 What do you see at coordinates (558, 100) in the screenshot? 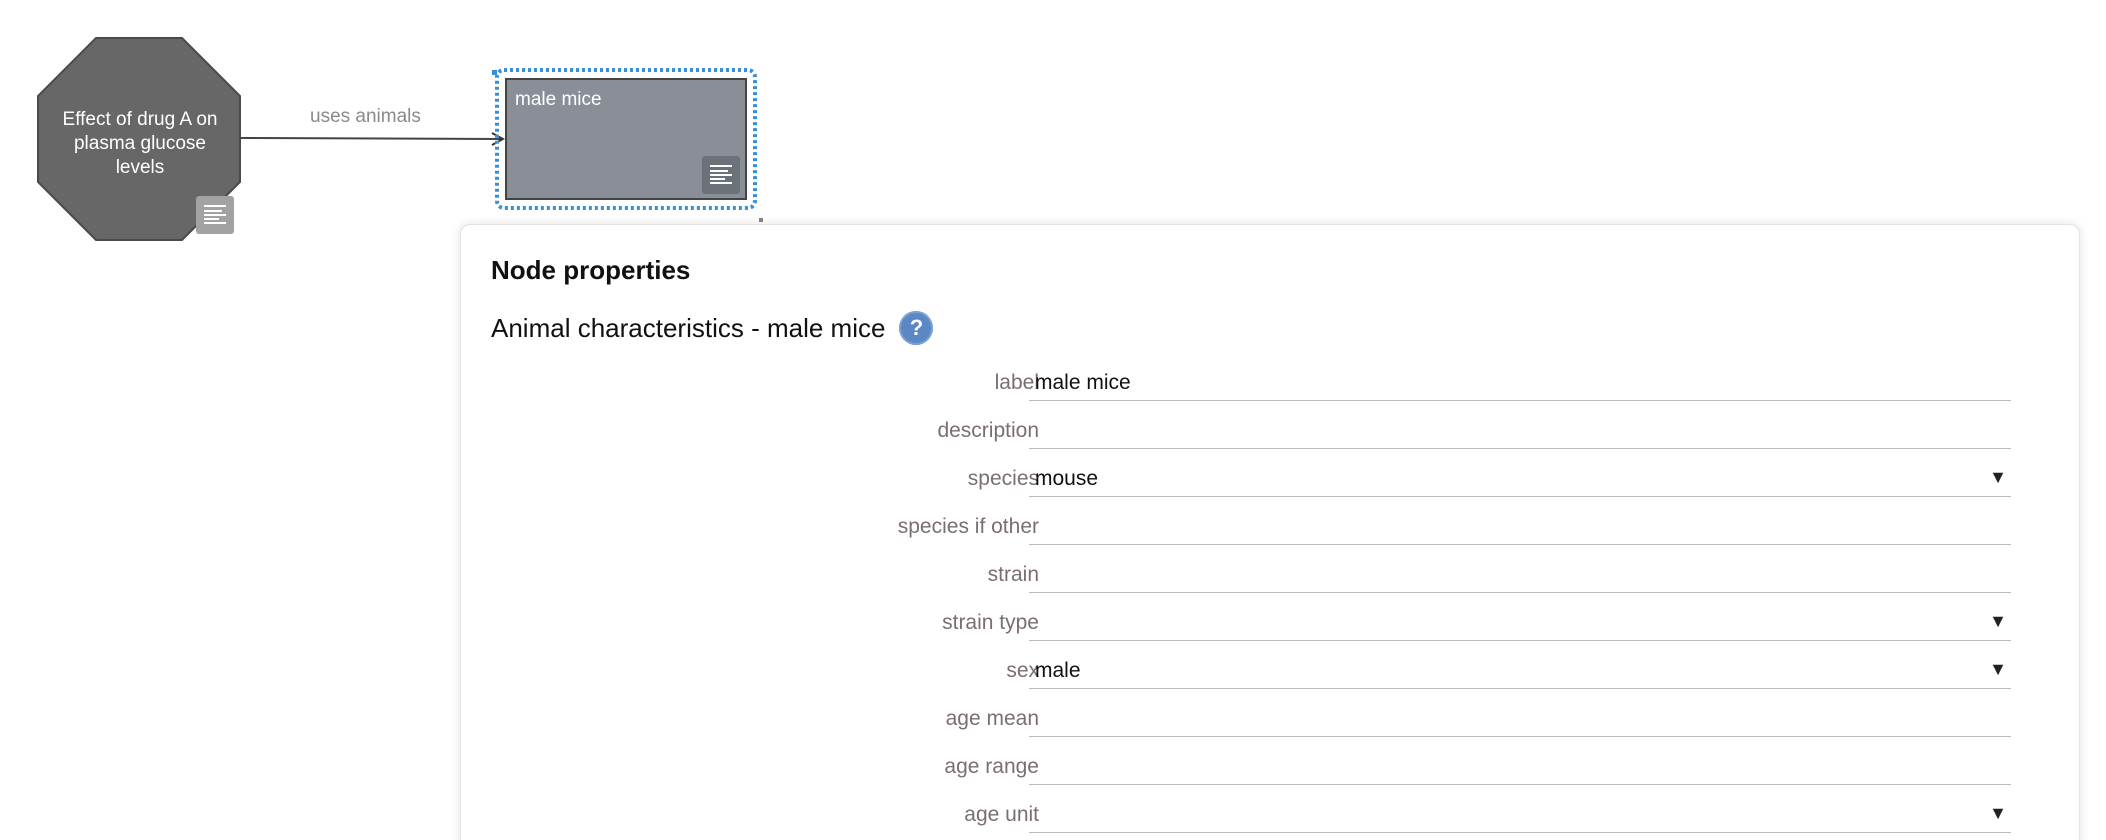
I see `rect-node-label: male mice` at bounding box center [558, 100].